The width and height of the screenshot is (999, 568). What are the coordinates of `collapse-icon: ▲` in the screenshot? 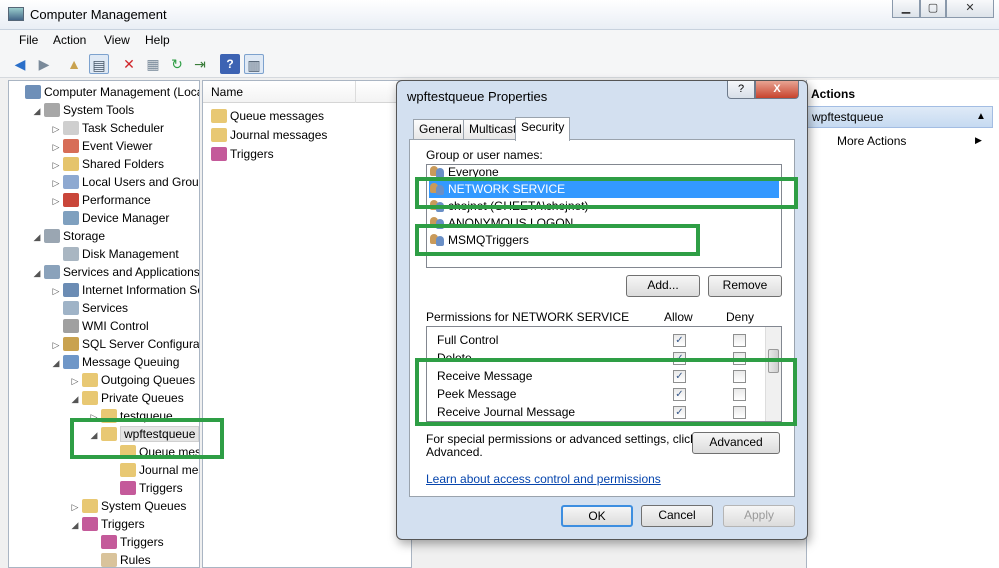 It's located at (981, 117).